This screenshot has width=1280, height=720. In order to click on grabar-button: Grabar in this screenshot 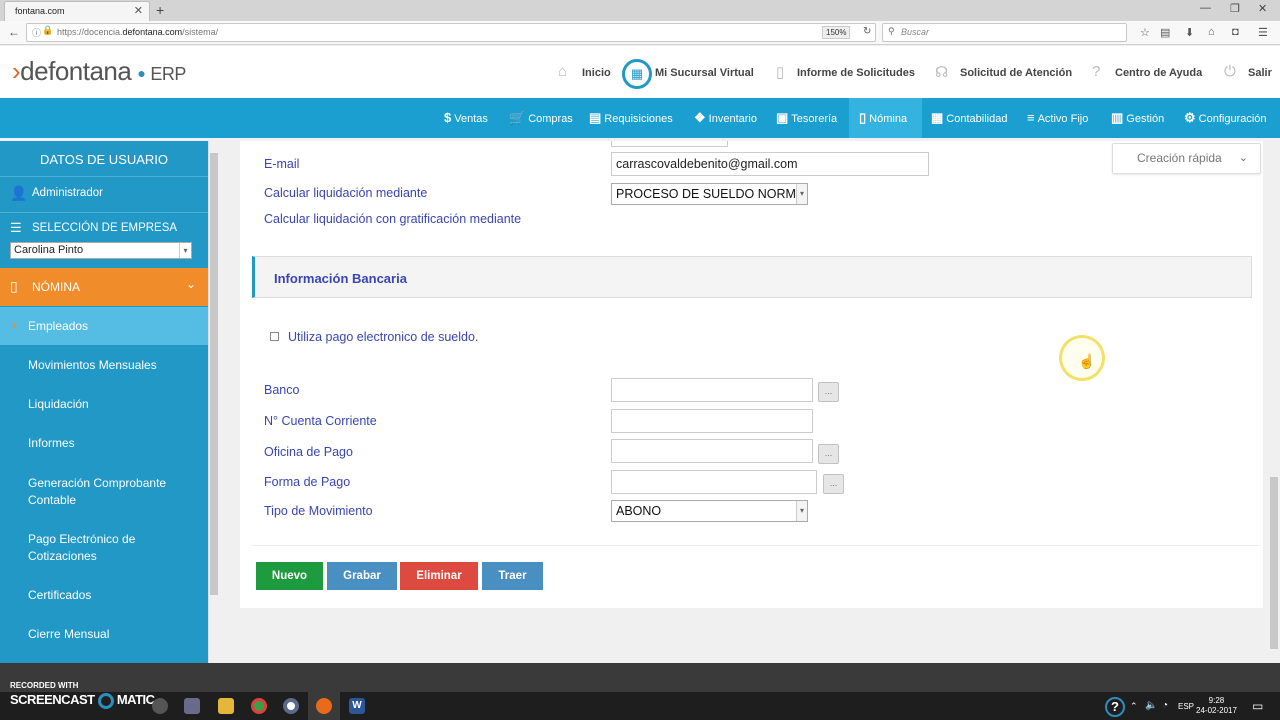, I will do `click(362, 576)`.